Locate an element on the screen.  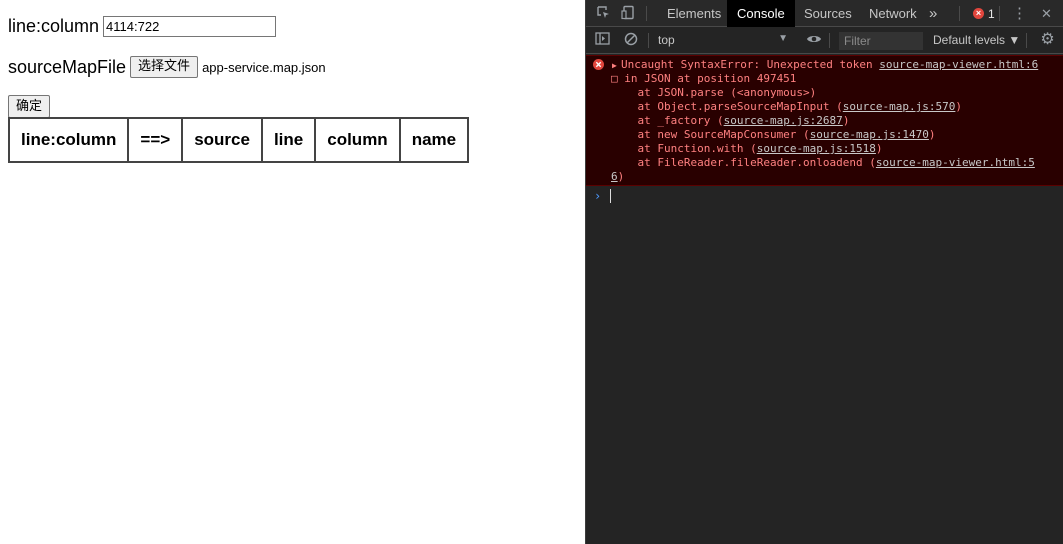
error-count: 1 is located at coordinates (991, 13).